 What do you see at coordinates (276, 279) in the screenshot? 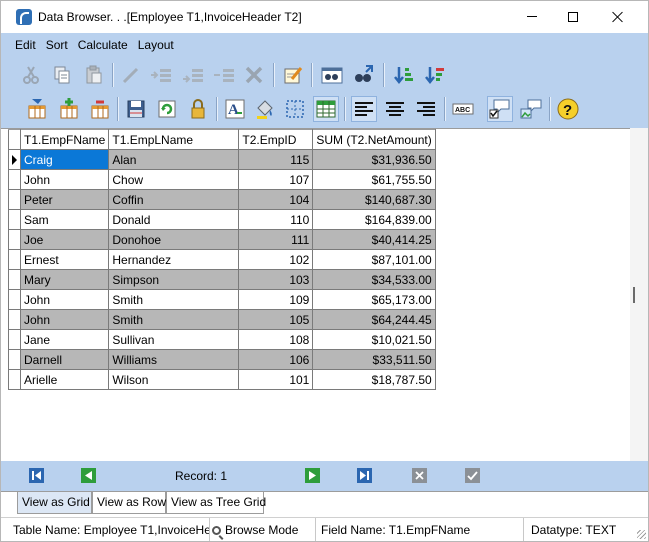
I see `cell-empid: 103` at bounding box center [276, 279].